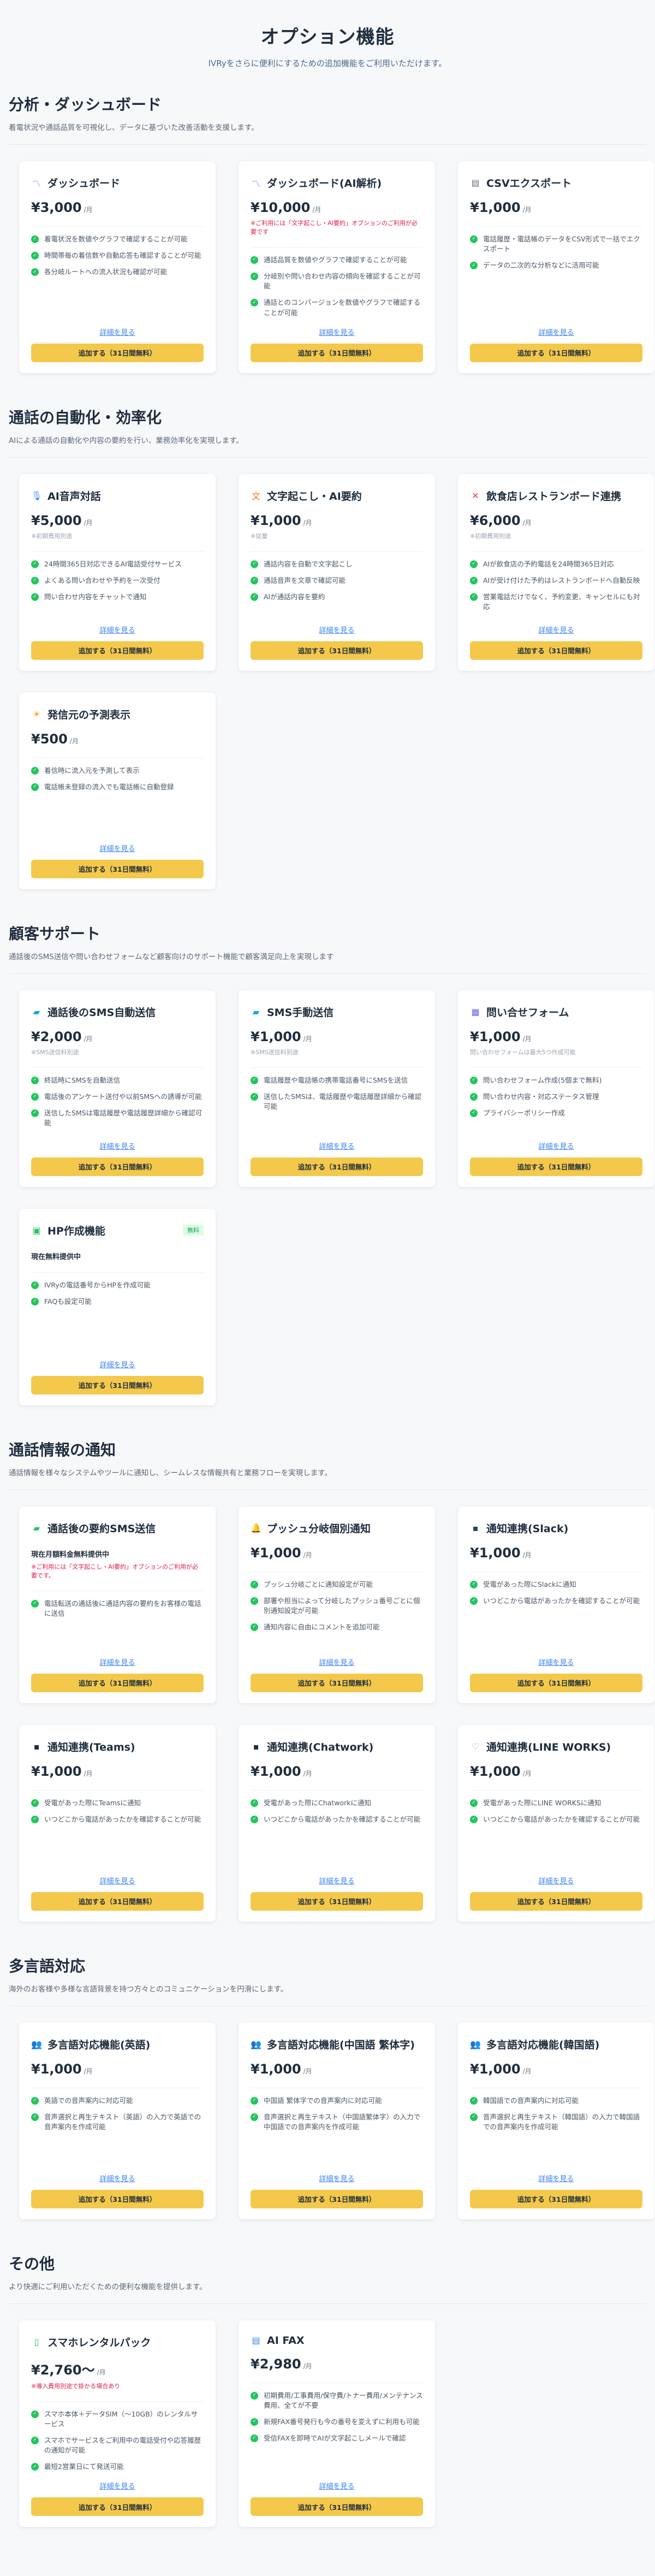 This screenshot has height=2576, width=655. What do you see at coordinates (305, 580) in the screenshot?
I see `feature-text: 通話音声を文章で確認可能` at bounding box center [305, 580].